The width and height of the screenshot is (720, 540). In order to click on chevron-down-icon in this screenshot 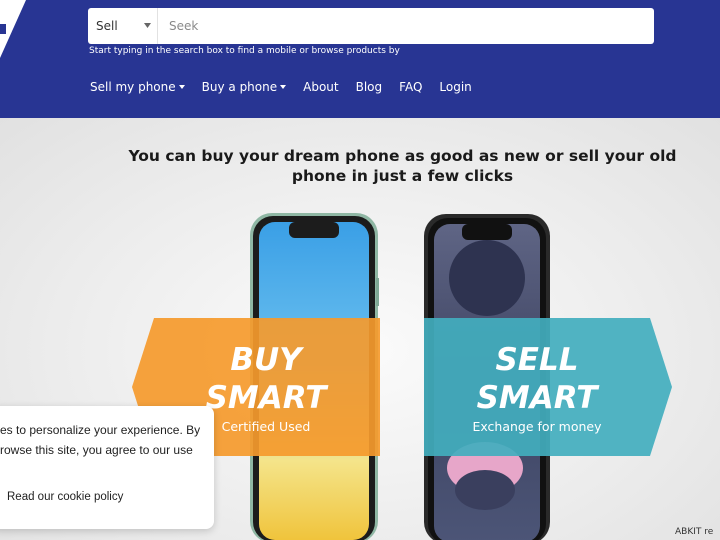, I will do `click(147, 25)`.